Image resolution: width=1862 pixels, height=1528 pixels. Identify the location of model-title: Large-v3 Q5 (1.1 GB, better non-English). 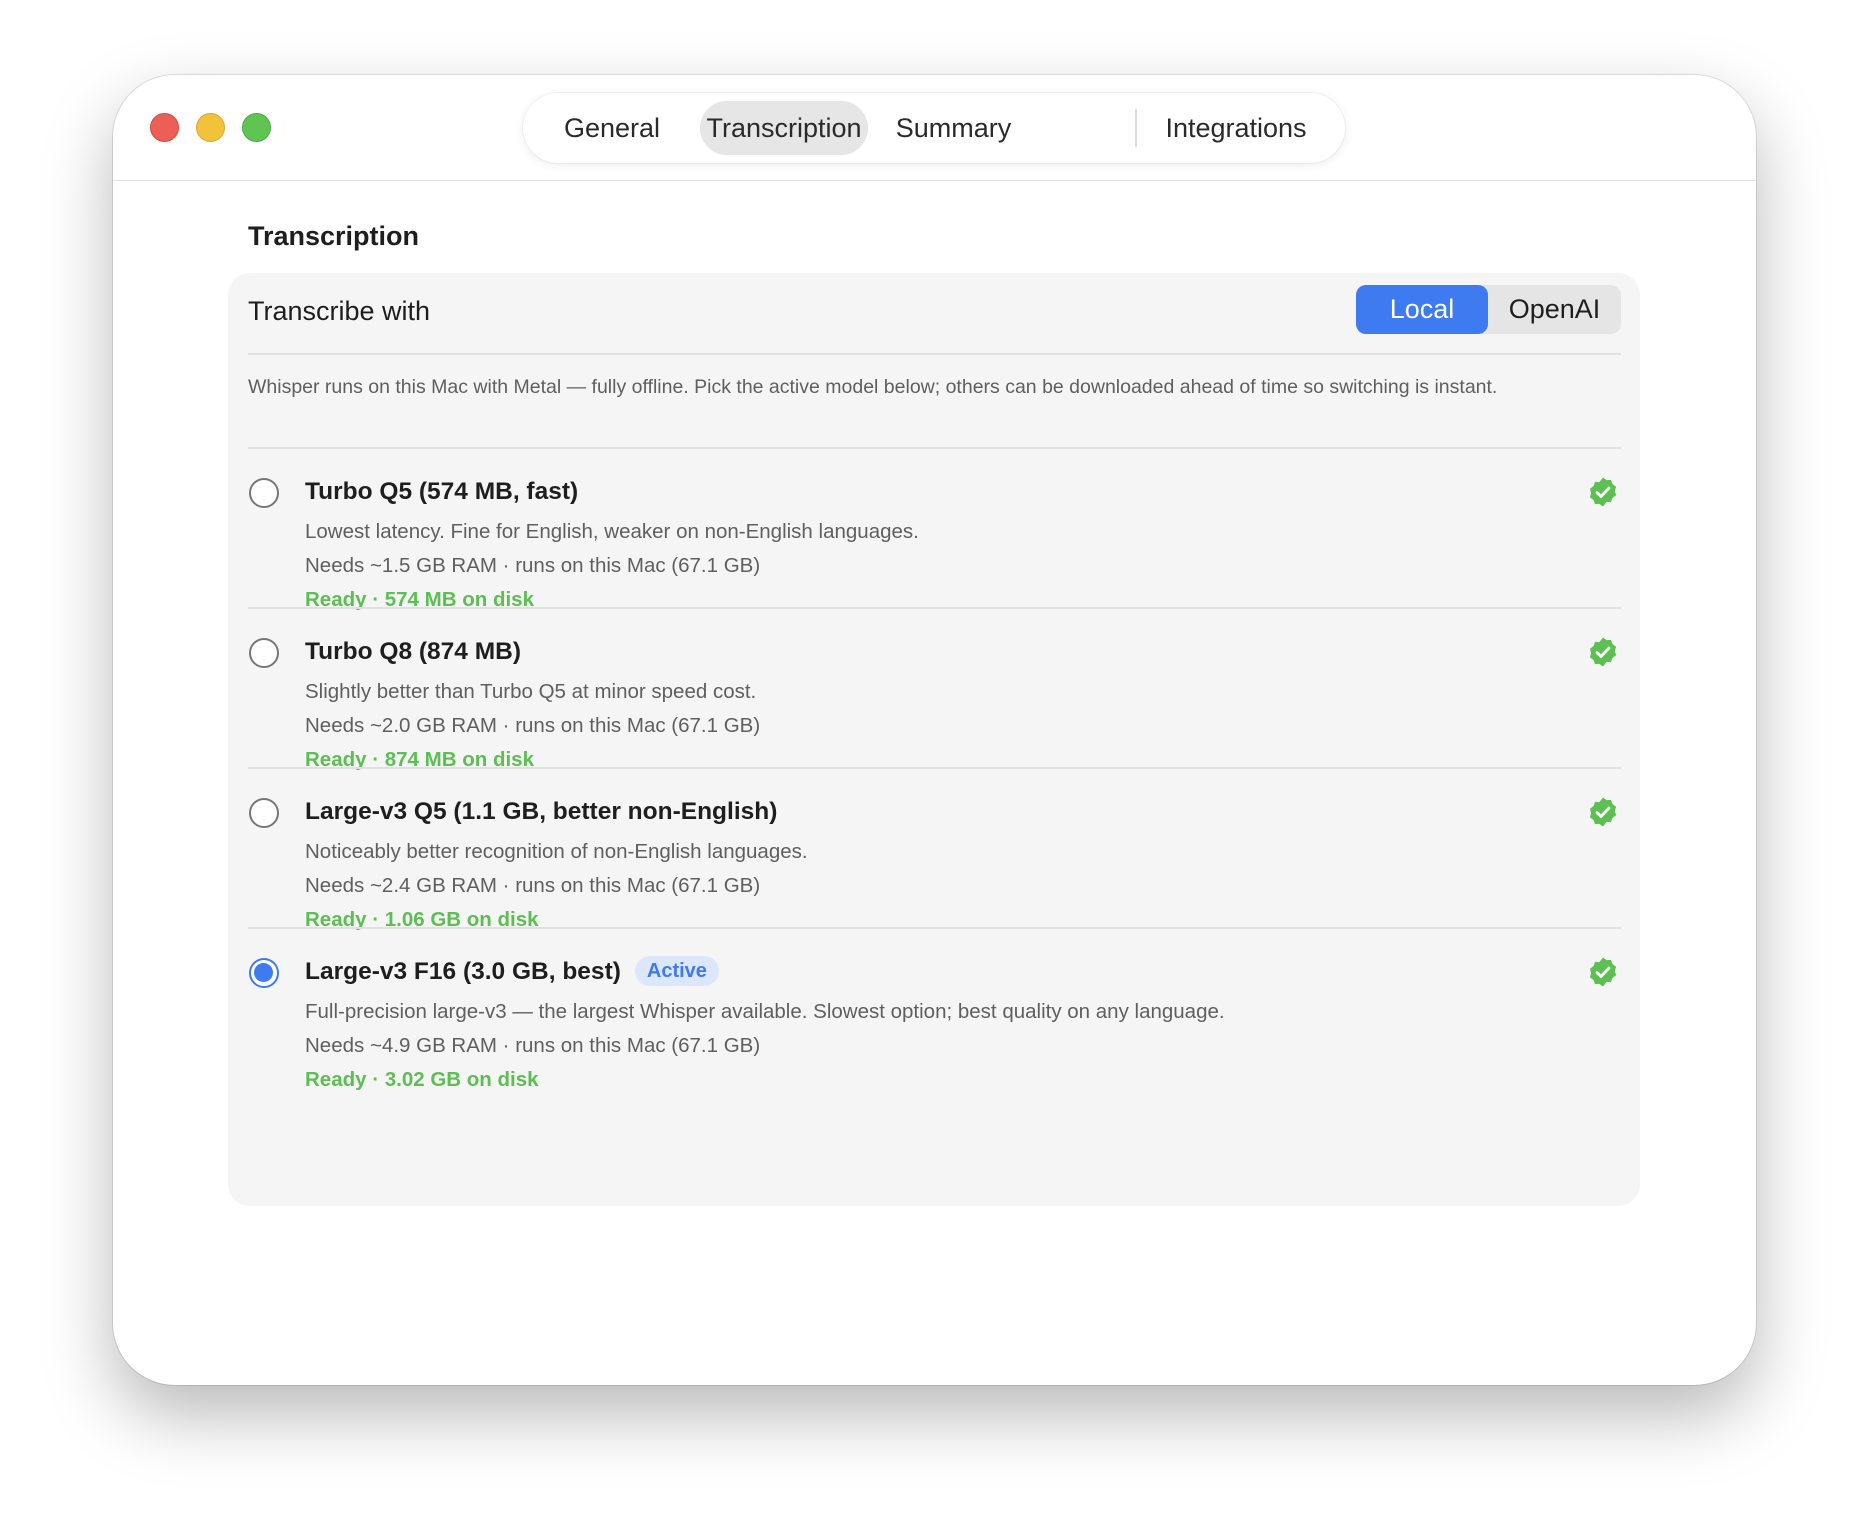
(541, 811).